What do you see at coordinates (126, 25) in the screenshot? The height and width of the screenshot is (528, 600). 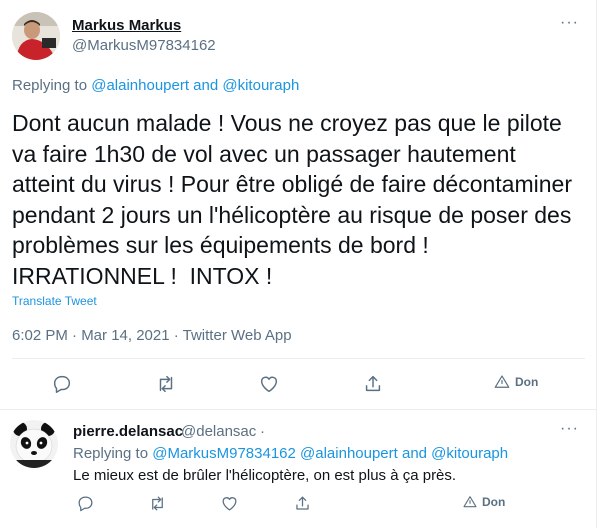 I see `author-name: Markus Markus` at bounding box center [126, 25].